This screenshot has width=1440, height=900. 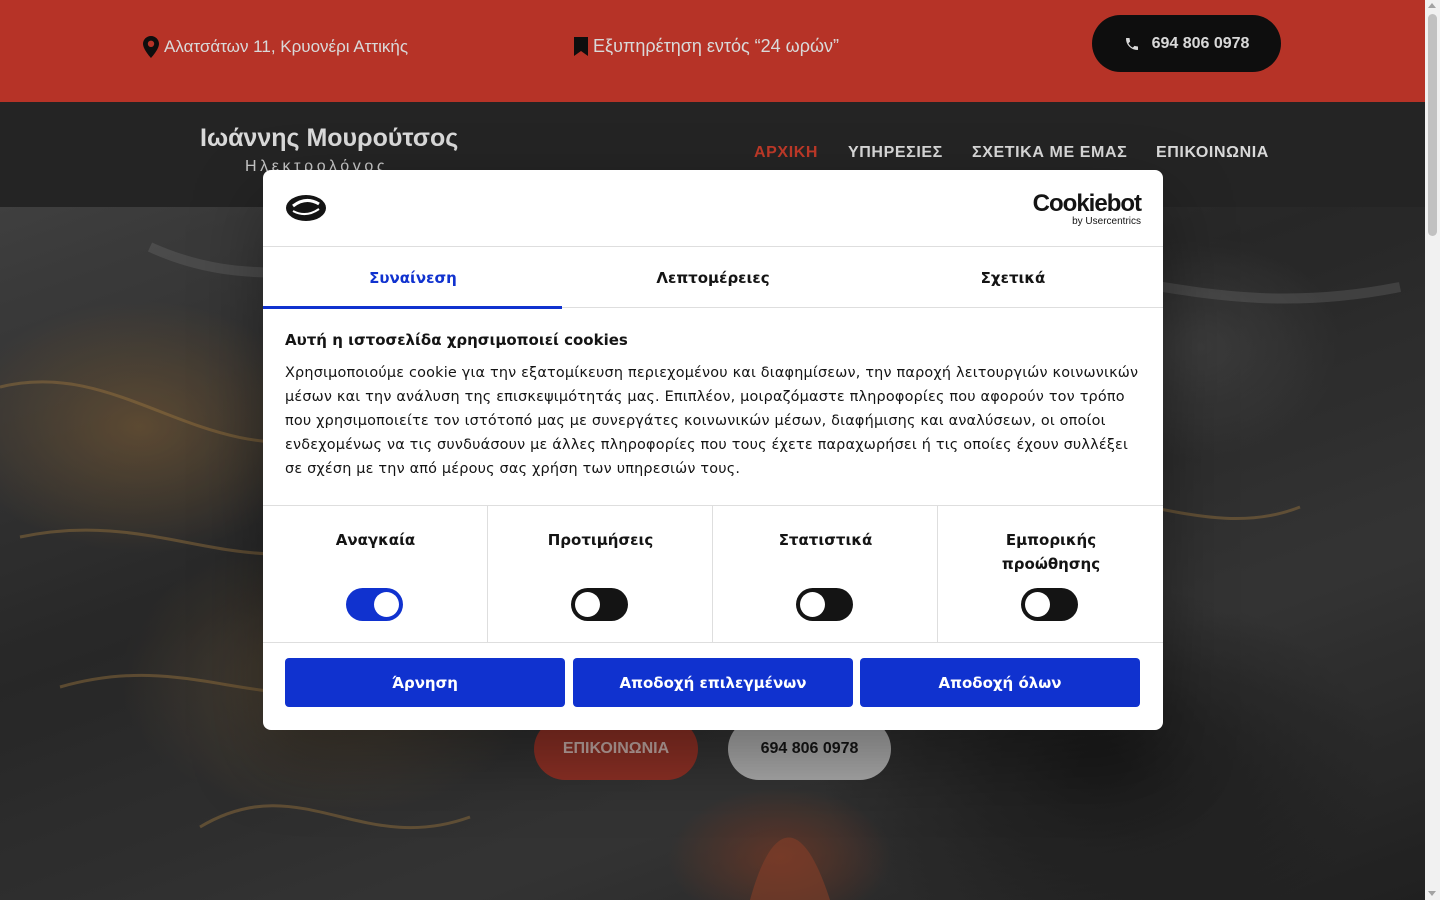 What do you see at coordinates (1432, 5) in the screenshot?
I see `scroll-up-arrow-icon` at bounding box center [1432, 5].